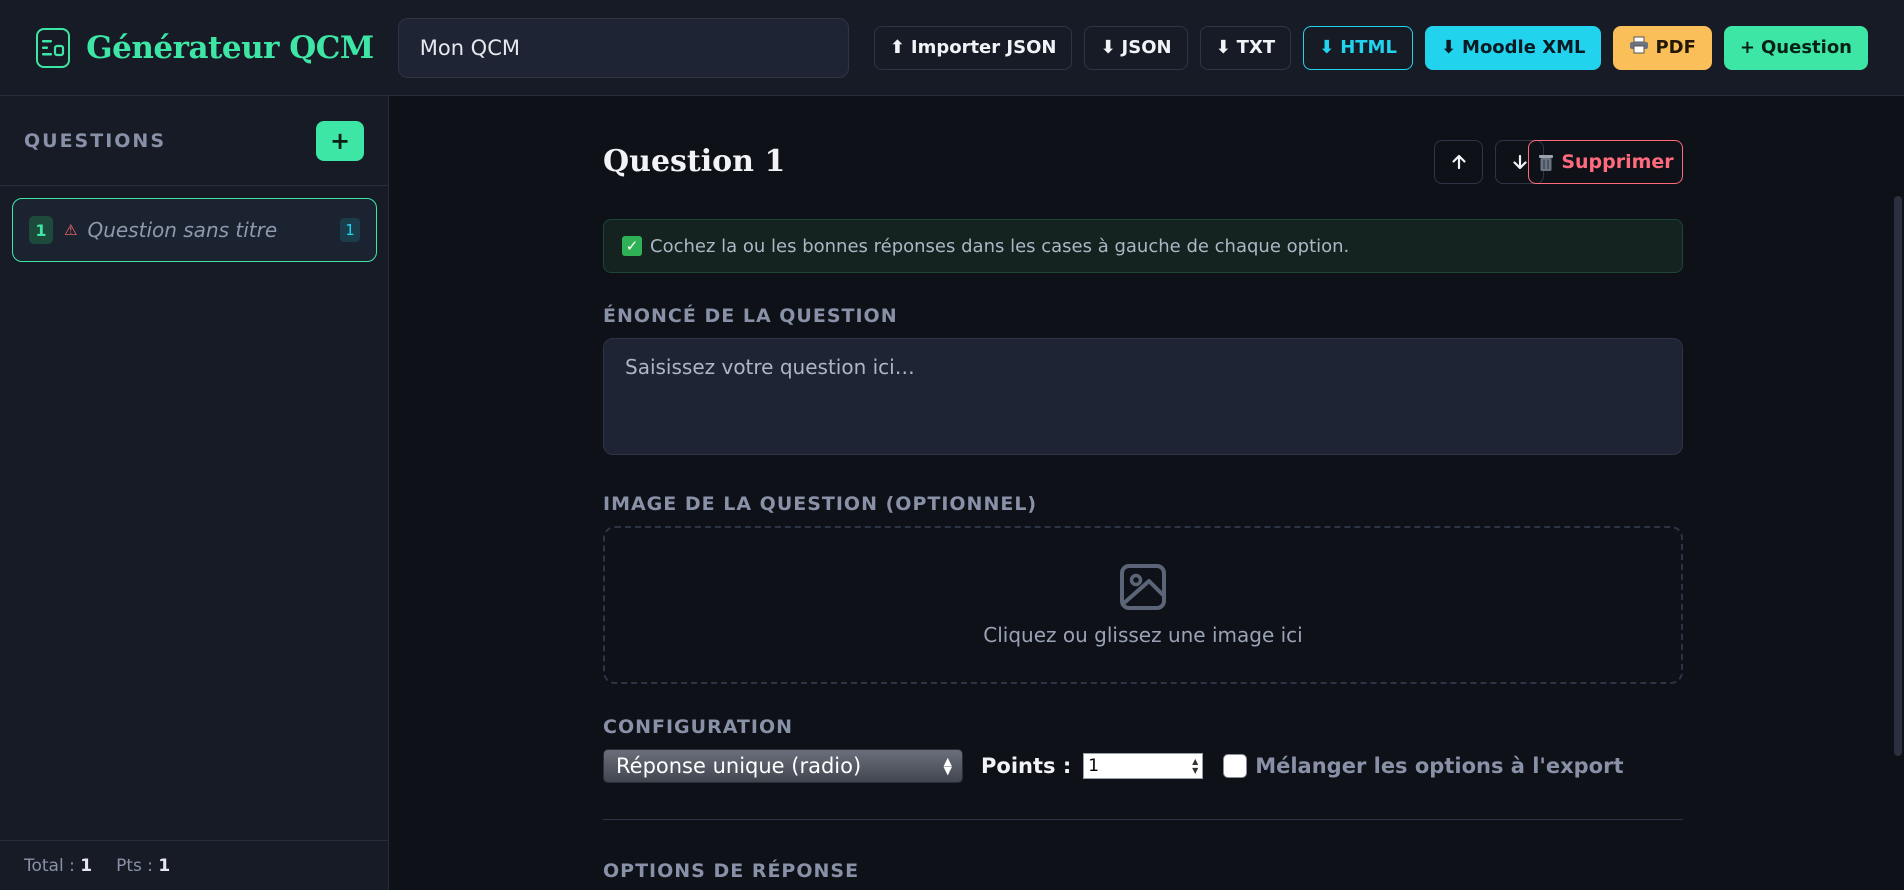 This screenshot has height=890, width=1904. I want to click on total-points: Pts : 1, so click(143, 865).